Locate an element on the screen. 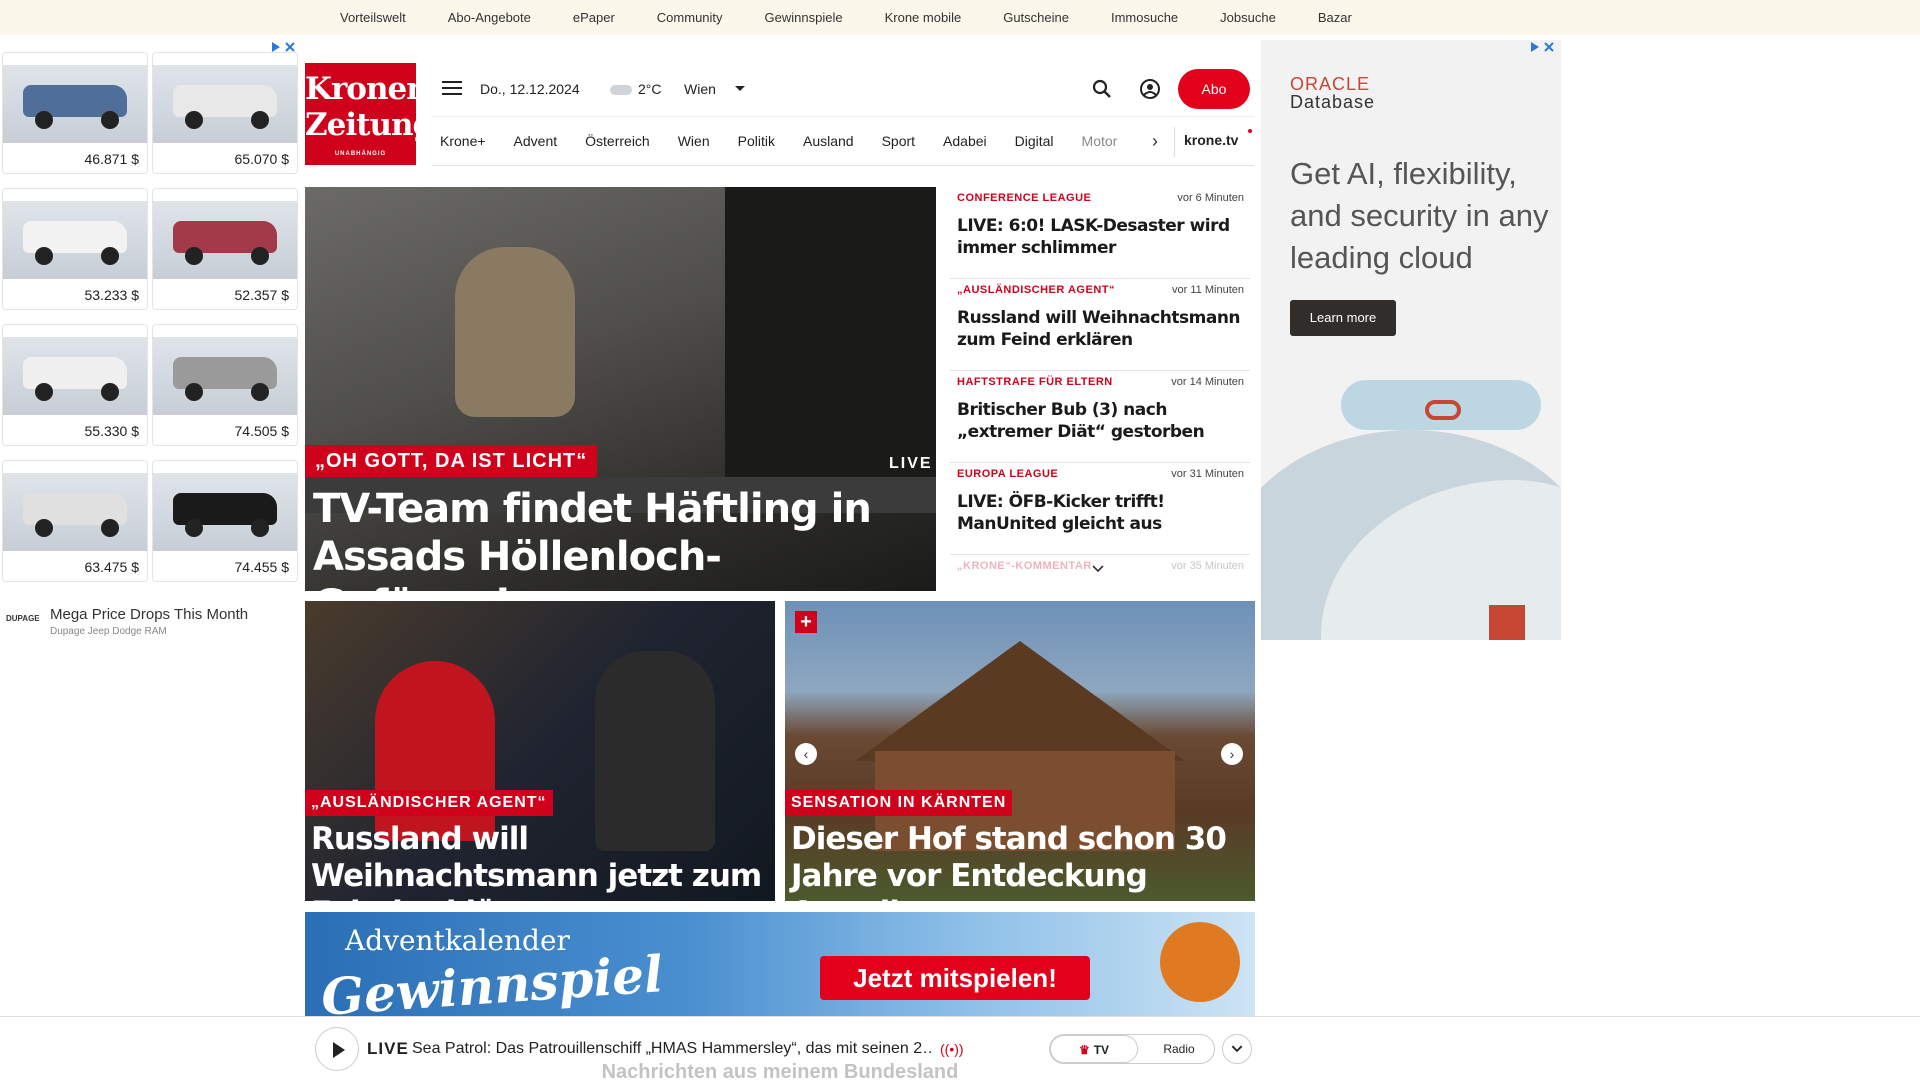 This screenshot has width=1920, height=1084. nav-item-krone-tv: krone.tv is located at coordinates (1211, 140).